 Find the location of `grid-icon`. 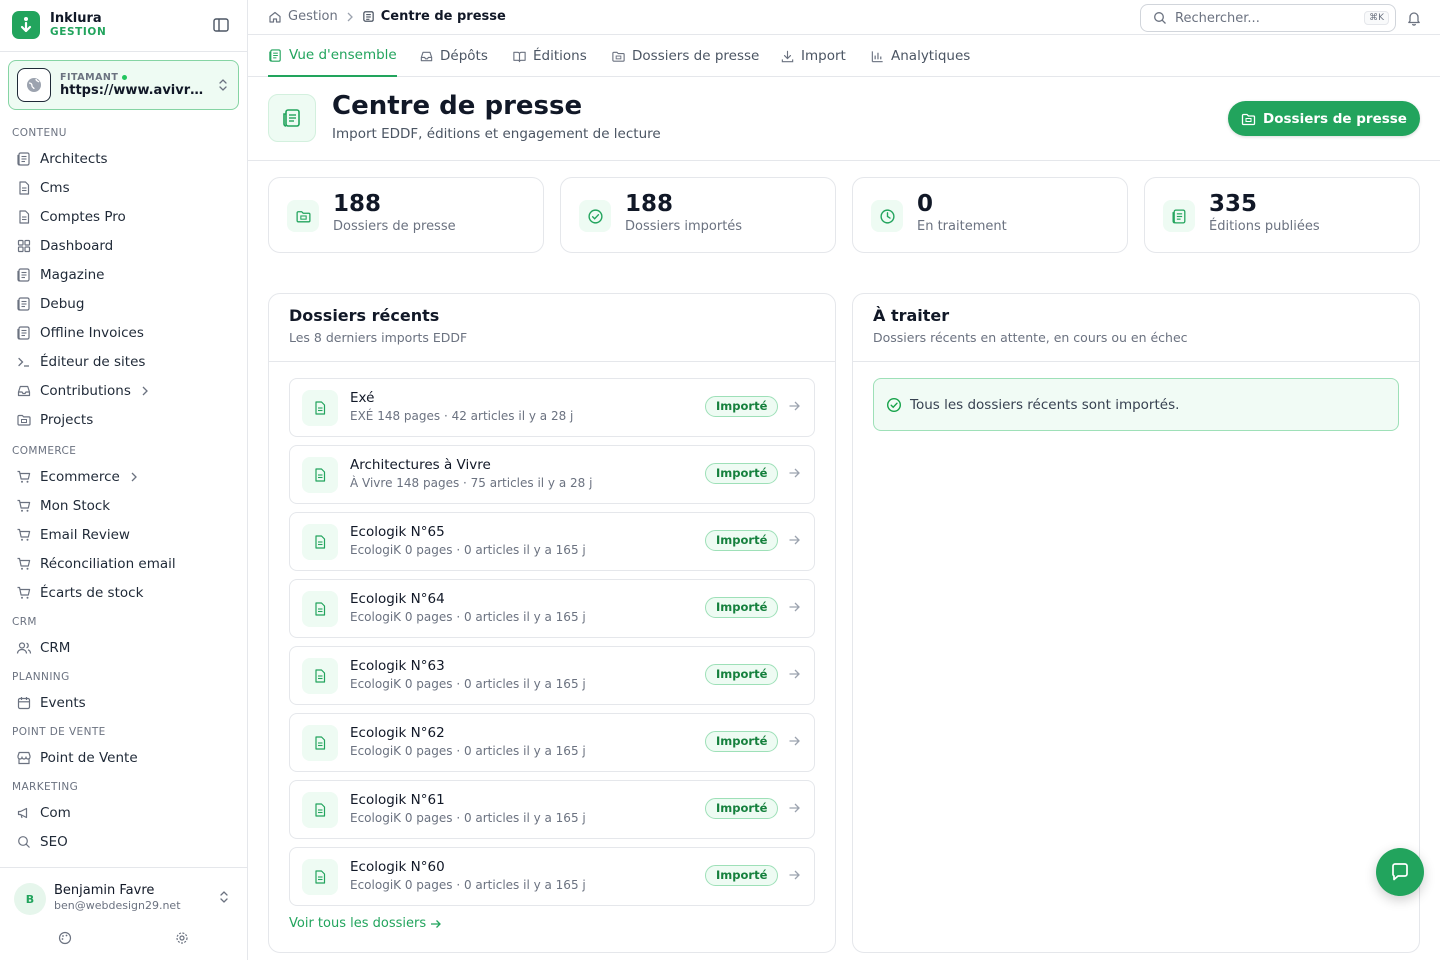

grid-icon is located at coordinates (24, 246).